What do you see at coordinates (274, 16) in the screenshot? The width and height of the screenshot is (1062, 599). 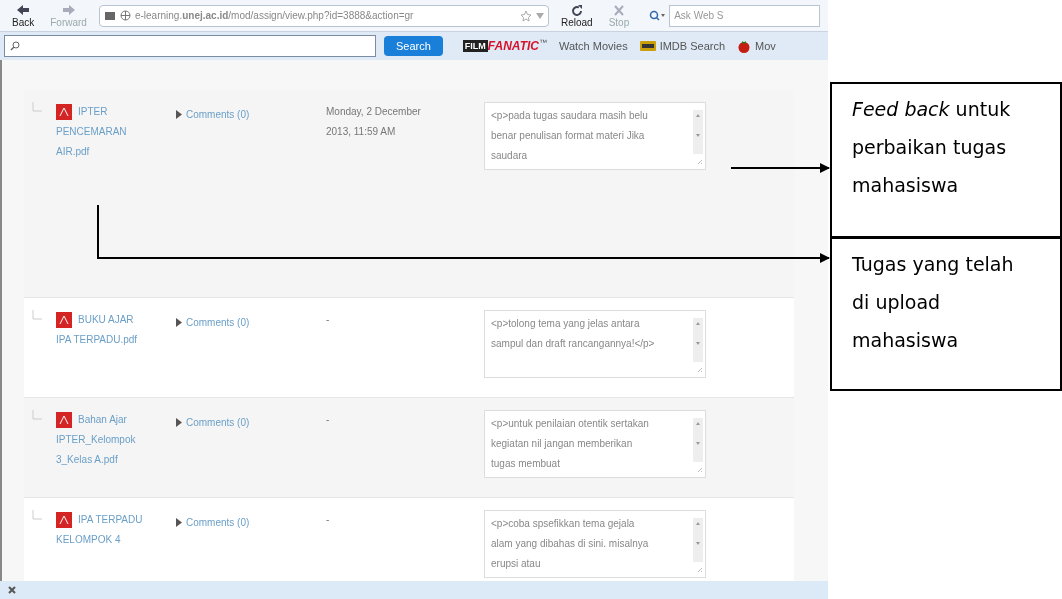 I see `url-text: e-learning.unej.ac.id/mod/assign/view.php?id=3888&action=gr` at bounding box center [274, 16].